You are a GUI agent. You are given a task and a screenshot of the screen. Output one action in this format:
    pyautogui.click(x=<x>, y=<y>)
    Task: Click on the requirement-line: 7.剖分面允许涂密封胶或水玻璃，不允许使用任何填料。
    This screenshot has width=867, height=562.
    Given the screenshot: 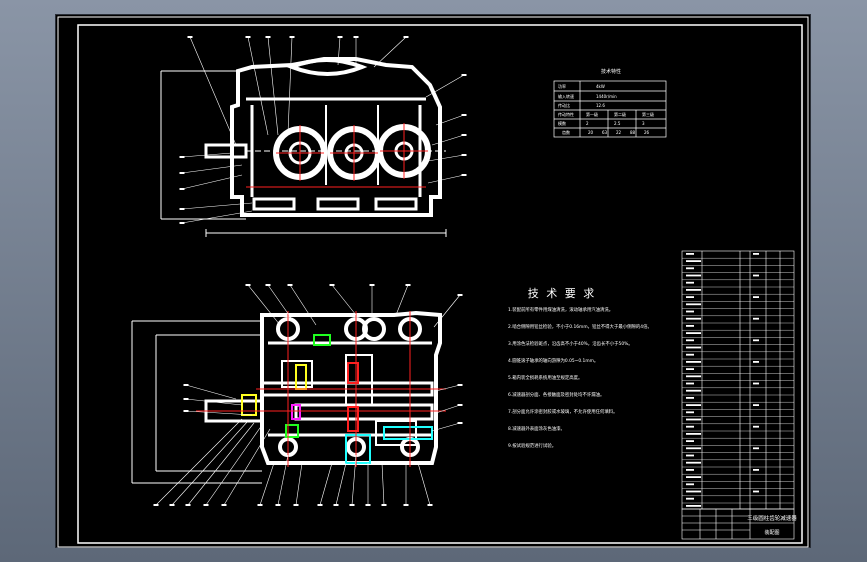 What is the action you would take?
    pyautogui.click(x=563, y=411)
    